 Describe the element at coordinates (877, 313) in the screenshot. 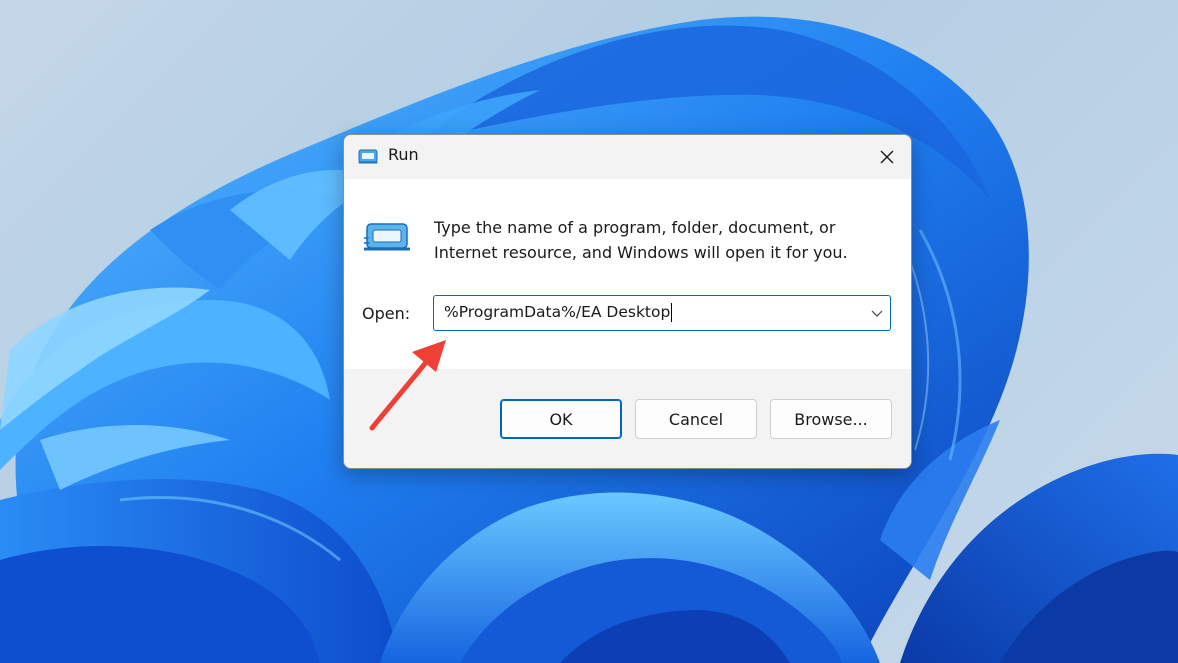

I see `chevron-down-icon` at that location.